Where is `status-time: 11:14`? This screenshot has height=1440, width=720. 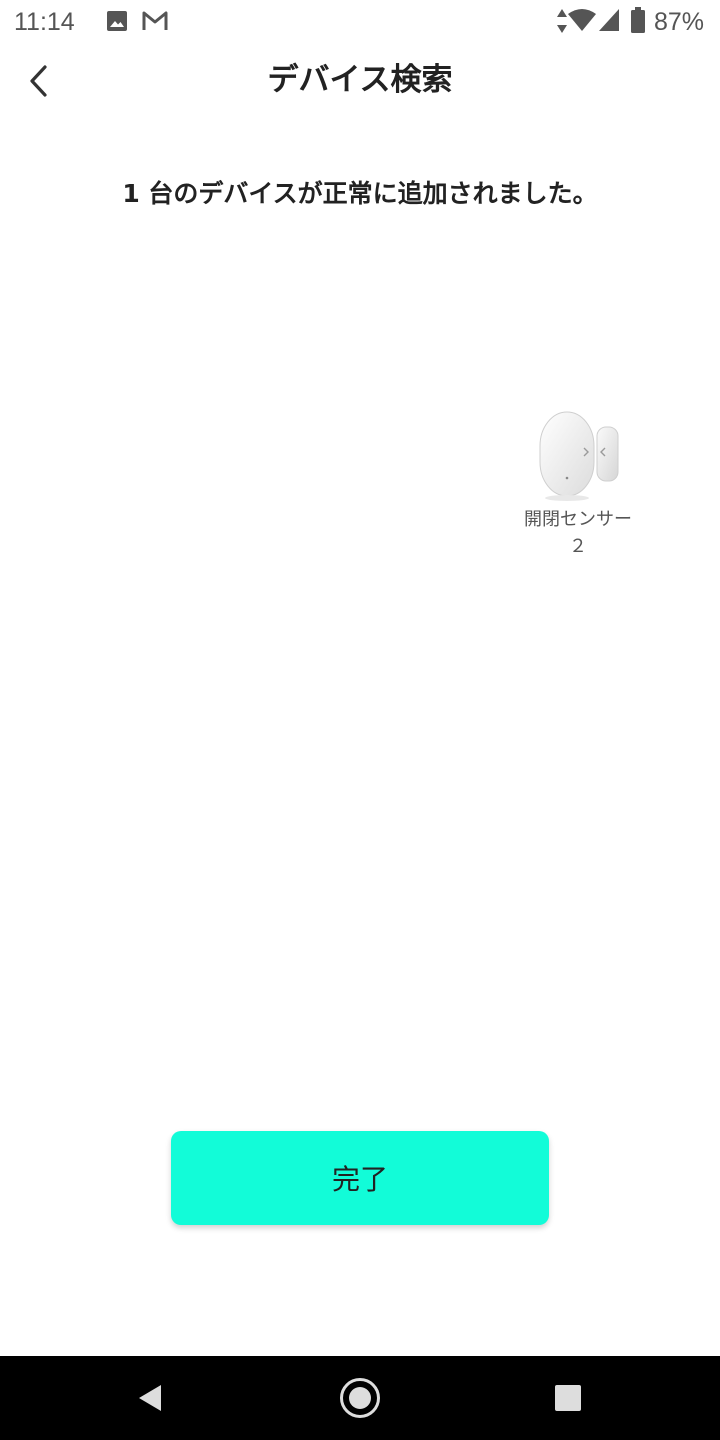 status-time: 11:14 is located at coordinates (44, 22).